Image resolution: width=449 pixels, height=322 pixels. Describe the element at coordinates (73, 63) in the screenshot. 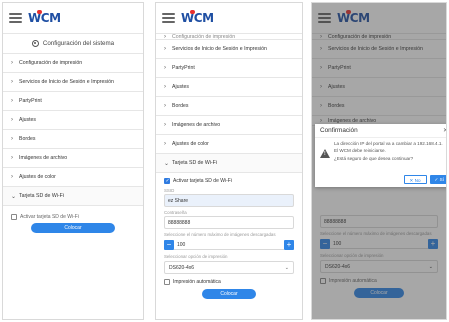

I see `accordion-print-settings: › Configuración de impresión` at that location.